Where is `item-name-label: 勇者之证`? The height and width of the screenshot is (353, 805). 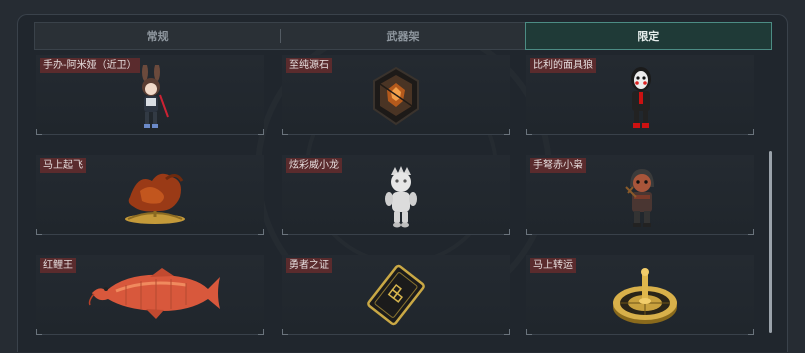
item-name-label: 勇者之证 is located at coordinates (309, 265).